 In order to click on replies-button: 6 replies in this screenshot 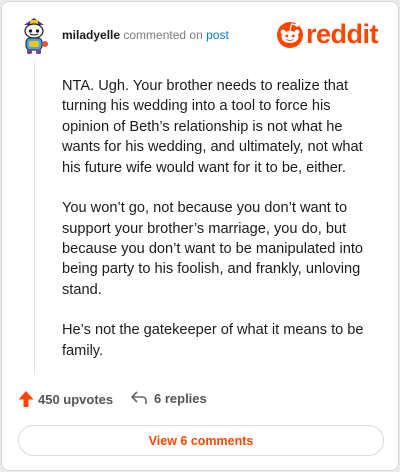, I will do `click(168, 398)`.